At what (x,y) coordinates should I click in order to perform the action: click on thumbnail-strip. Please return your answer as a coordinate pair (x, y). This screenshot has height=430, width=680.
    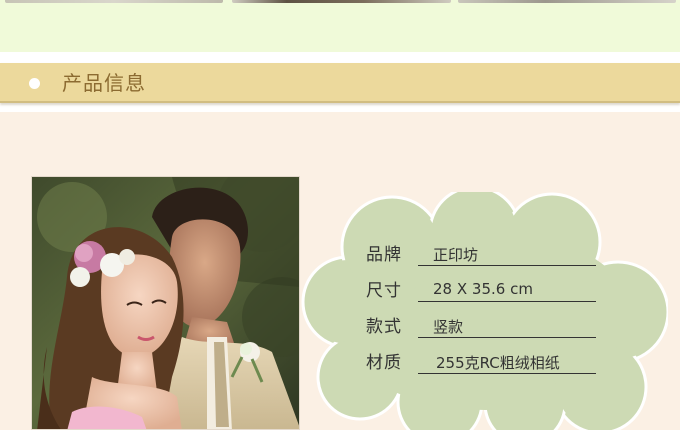
    Looking at the image, I should click on (340, 26).